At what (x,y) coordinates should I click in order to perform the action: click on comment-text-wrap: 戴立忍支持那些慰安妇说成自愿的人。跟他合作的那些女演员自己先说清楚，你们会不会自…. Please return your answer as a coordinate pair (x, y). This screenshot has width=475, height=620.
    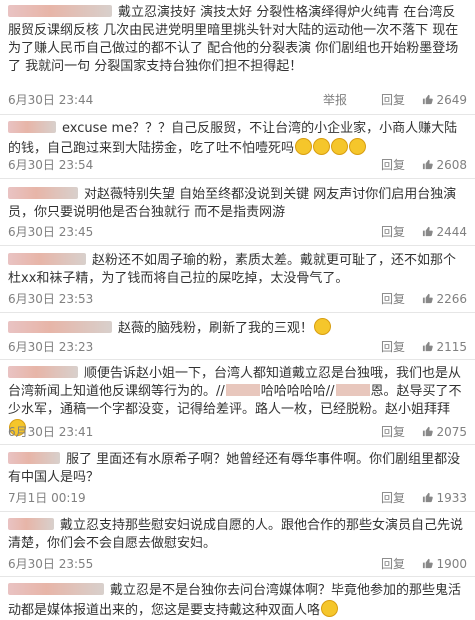
    Looking at the image, I should click on (237, 535).